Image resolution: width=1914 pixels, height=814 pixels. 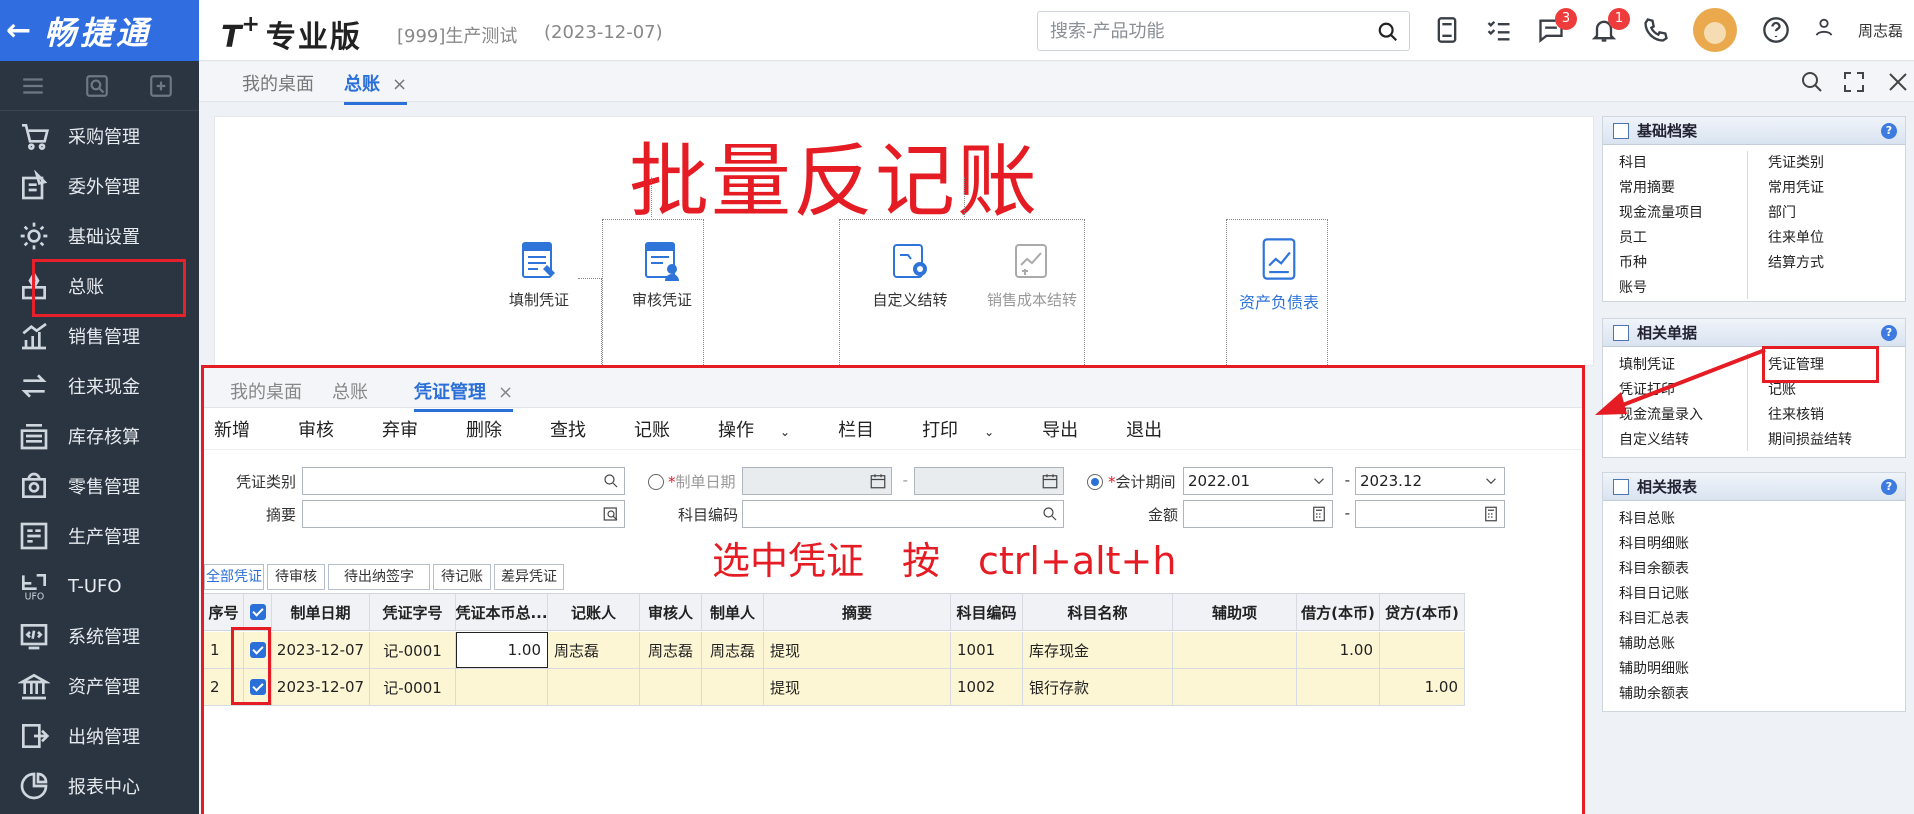 I want to click on sidebar-item-1: 采购管理, so click(x=99, y=136).